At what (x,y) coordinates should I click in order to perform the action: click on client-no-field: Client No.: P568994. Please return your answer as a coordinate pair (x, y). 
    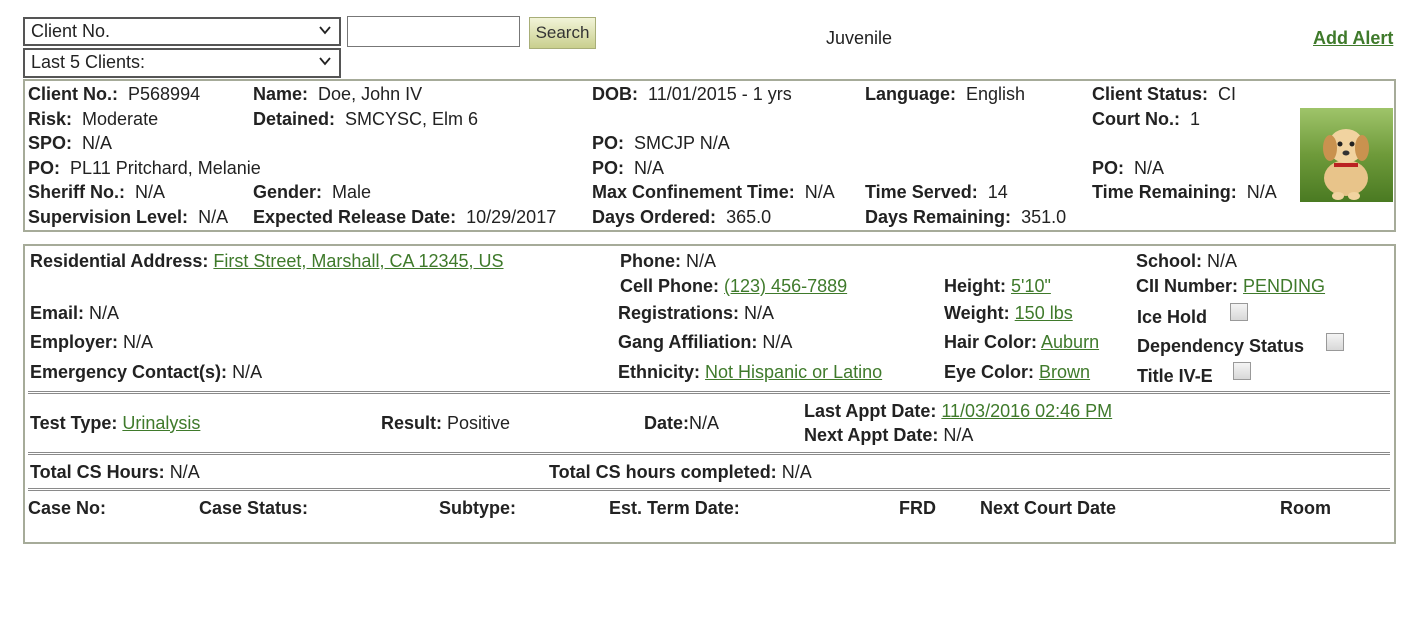
    Looking at the image, I should click on (114, 94).